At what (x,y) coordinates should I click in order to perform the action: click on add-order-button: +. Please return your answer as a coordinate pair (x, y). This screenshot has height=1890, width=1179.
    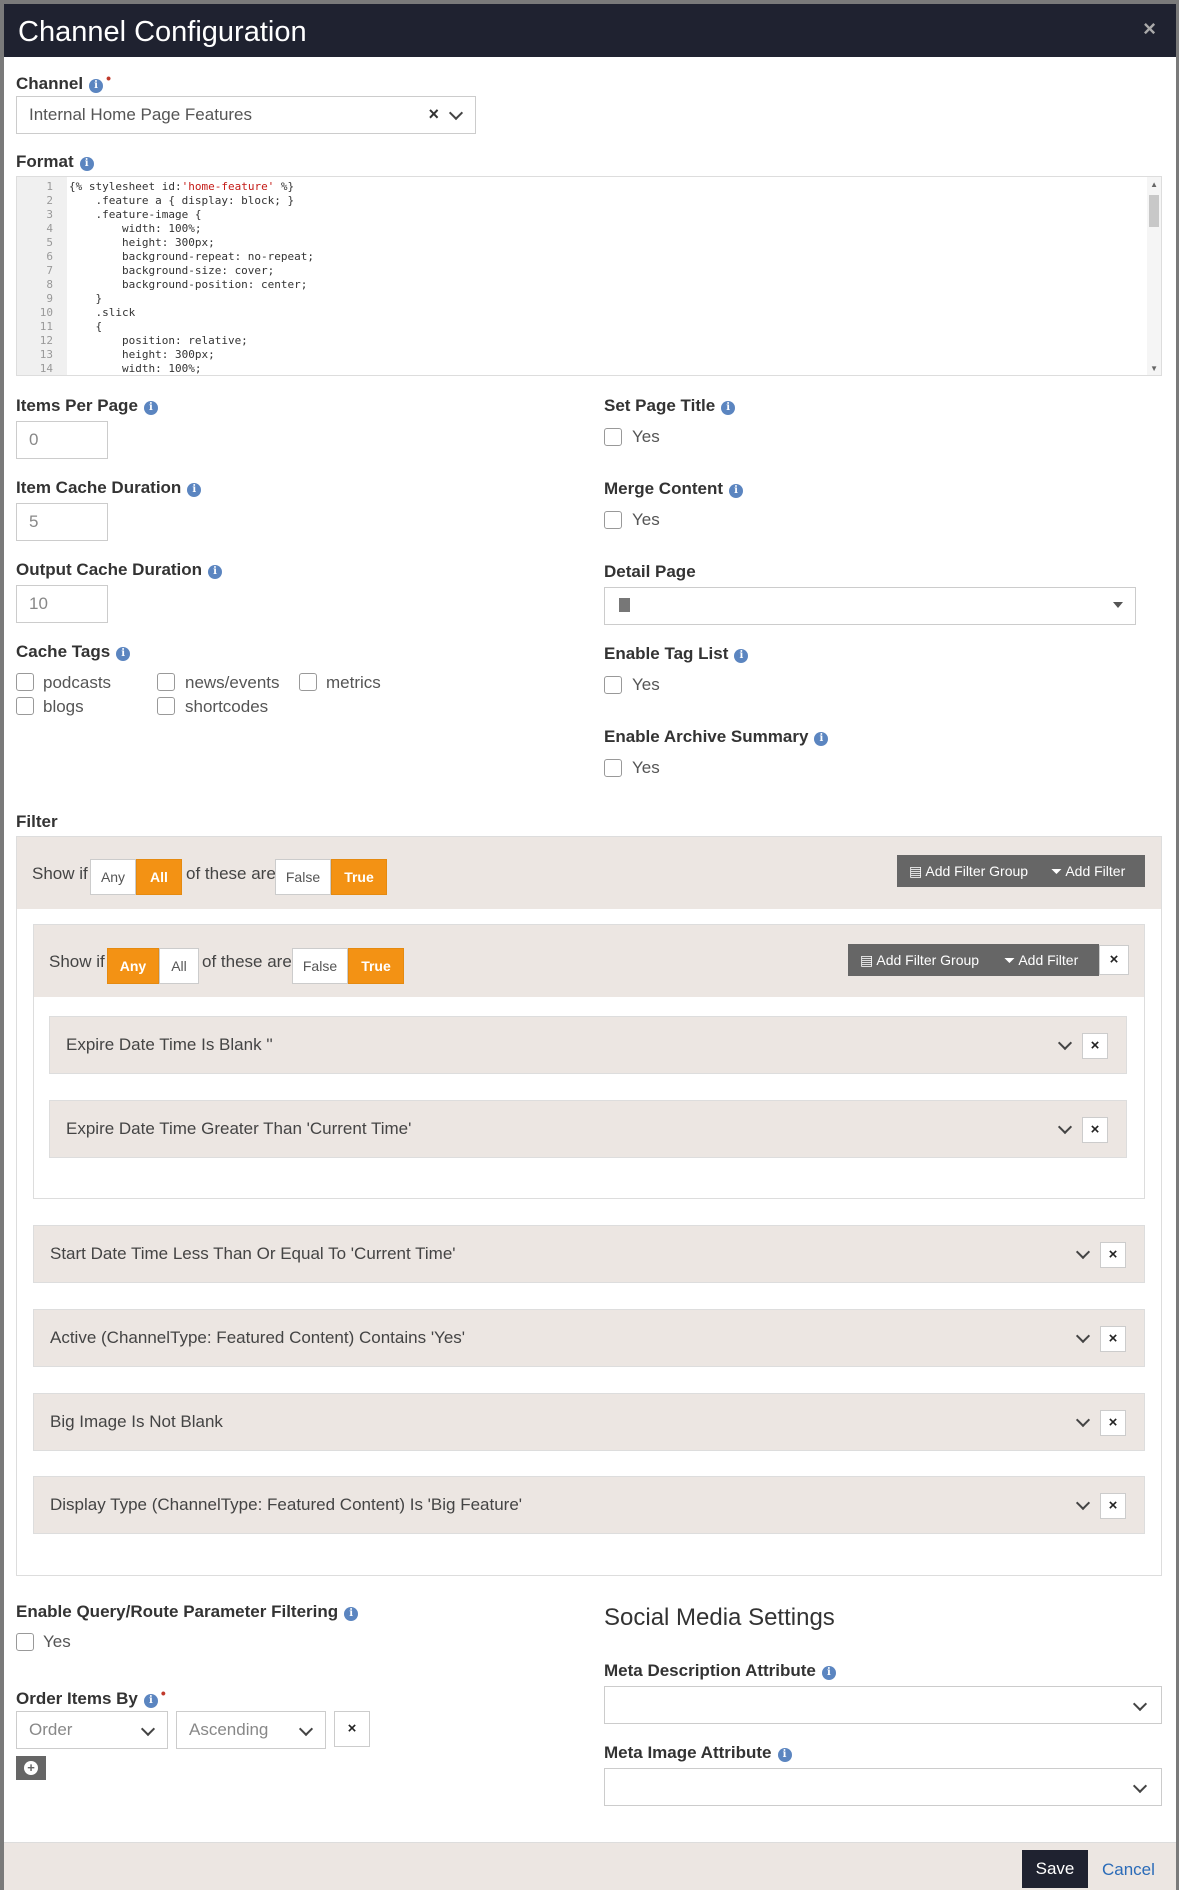
    Looking at the image, I should click on (31, 1768).